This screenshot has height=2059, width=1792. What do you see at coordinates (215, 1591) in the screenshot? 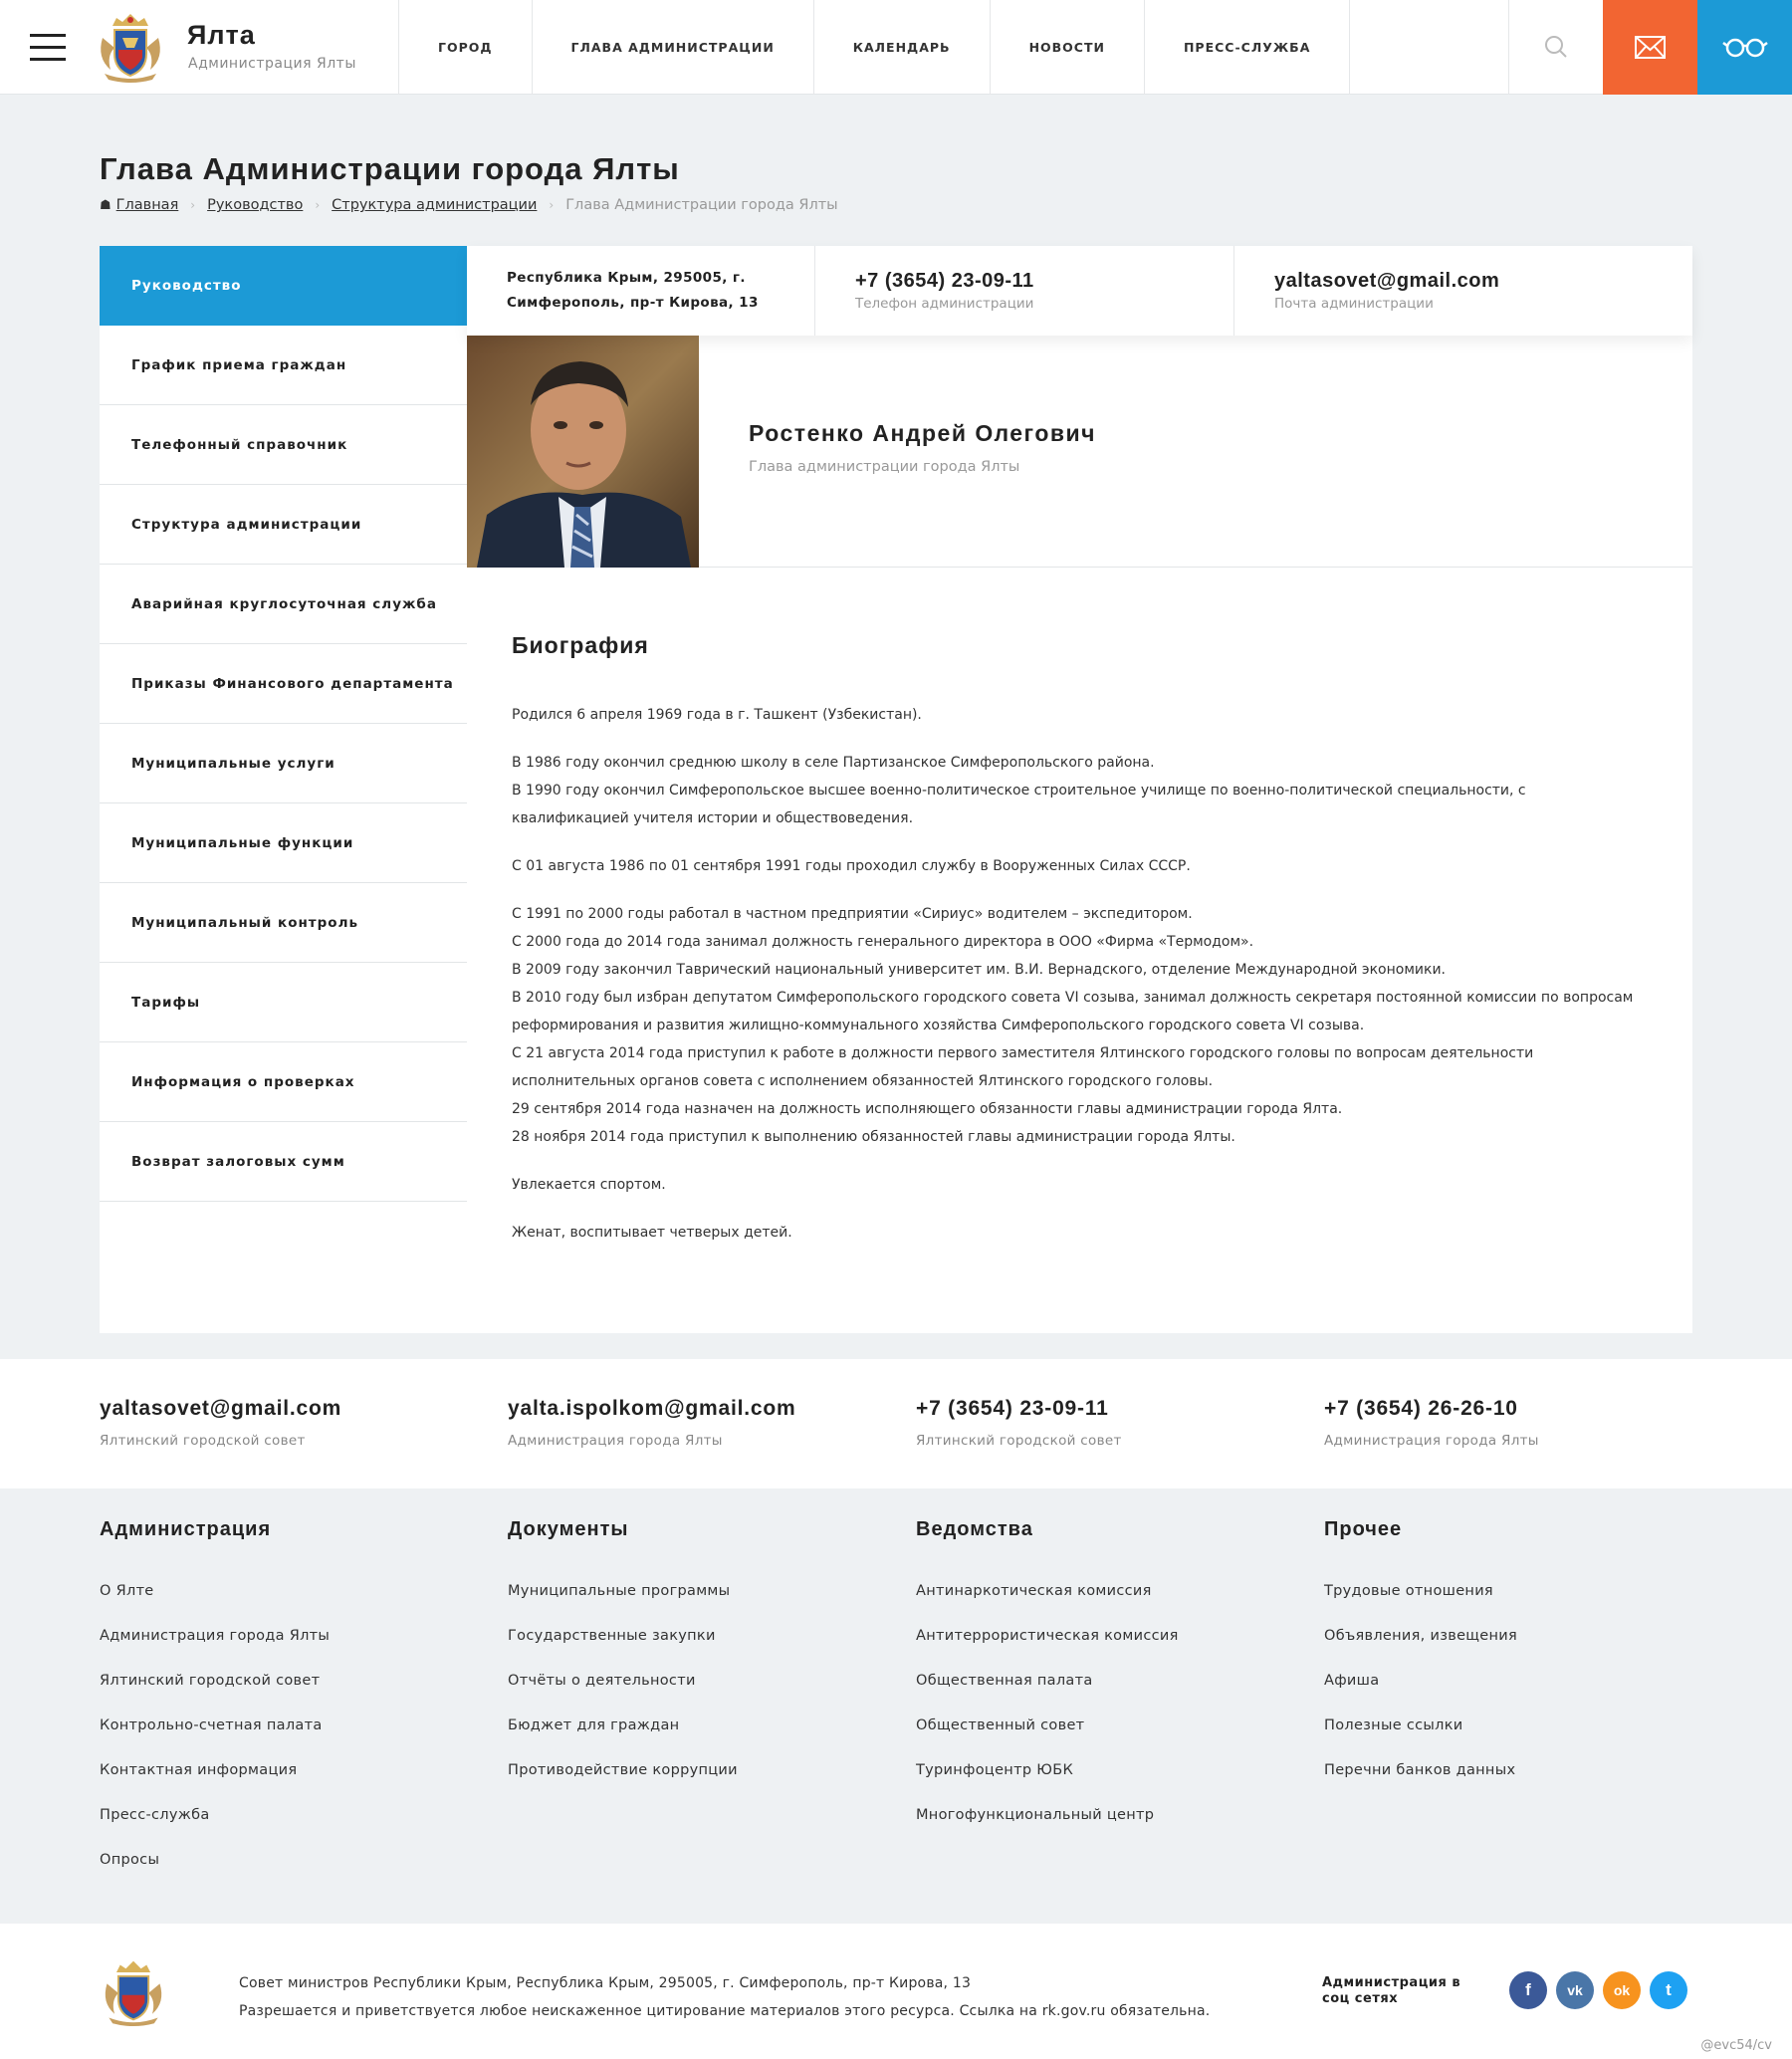
I see `footer-link: О Ялте` at bounding box center [215, 1591].